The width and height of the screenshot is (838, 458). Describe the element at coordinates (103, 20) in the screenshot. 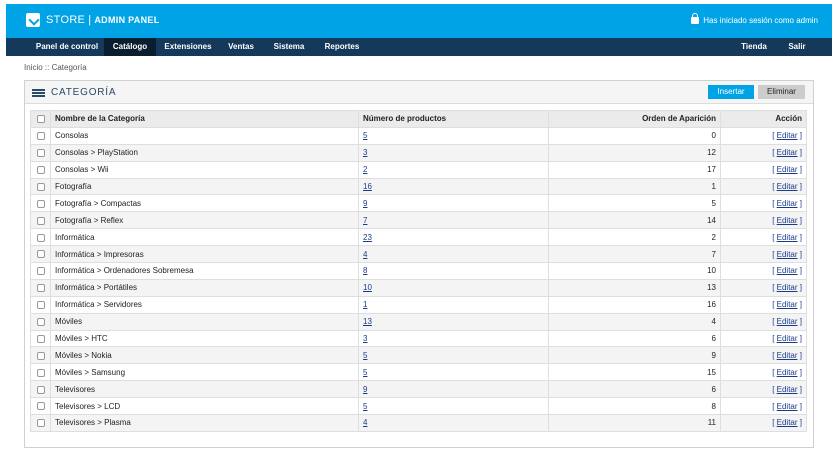

I see `brand-logo-text: STORE | ADMIN PANEL` at that location.